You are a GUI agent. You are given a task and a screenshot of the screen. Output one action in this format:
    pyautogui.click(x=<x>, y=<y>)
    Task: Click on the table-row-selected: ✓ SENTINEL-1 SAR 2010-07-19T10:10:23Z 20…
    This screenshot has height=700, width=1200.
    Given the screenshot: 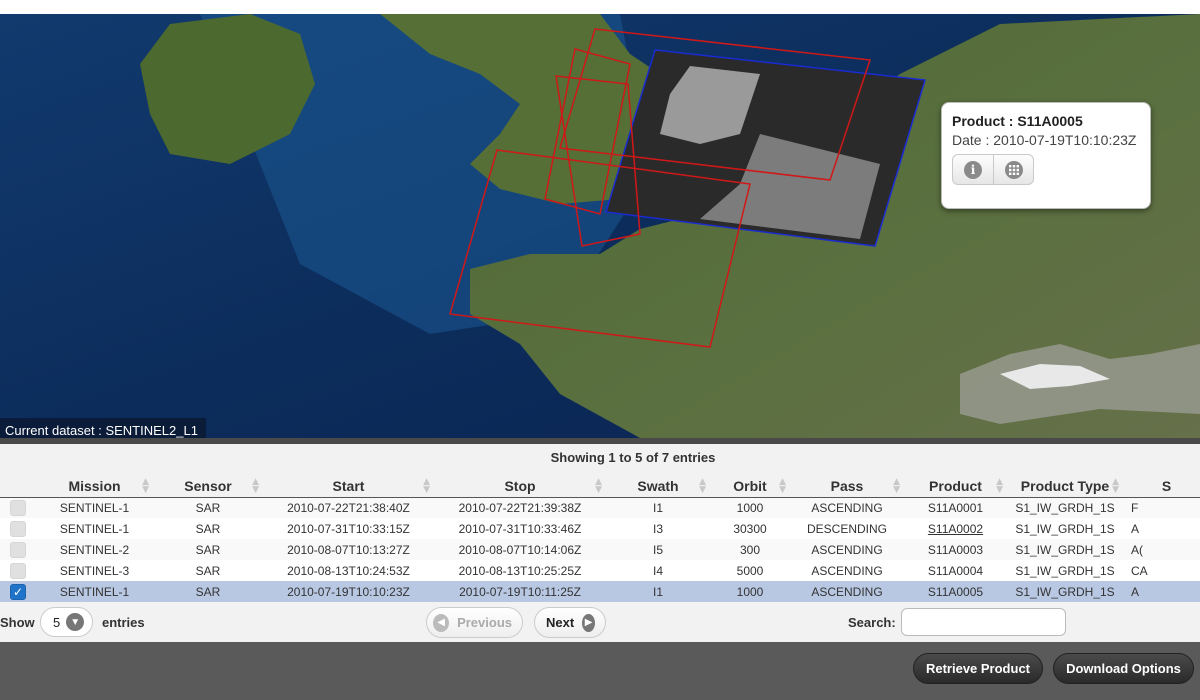 What is the action you would take?
    pyautogui.click(x=600, y=591)
    